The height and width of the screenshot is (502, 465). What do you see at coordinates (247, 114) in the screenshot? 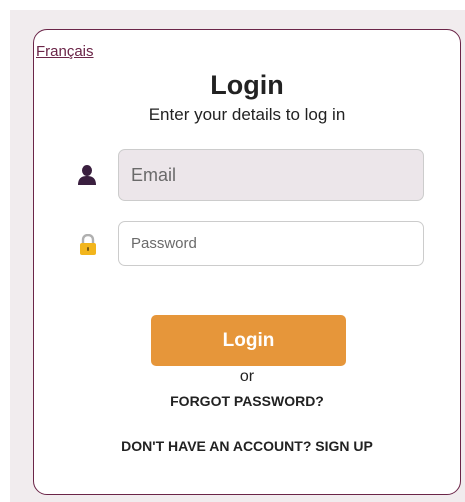
I see `page-subtitle: Enter your details to log in` at bounding box center [247, 114].